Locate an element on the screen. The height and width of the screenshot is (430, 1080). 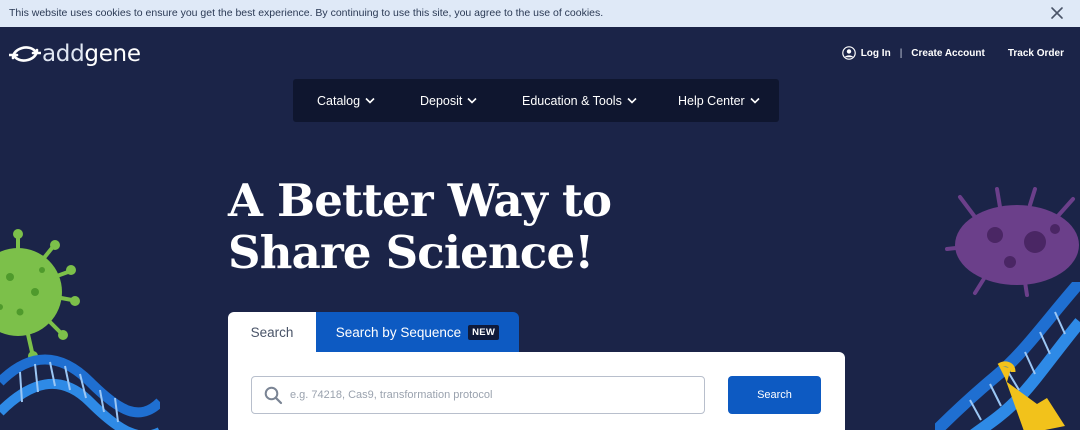
addgene-swirl-icon is located at coordinates (25, 54).